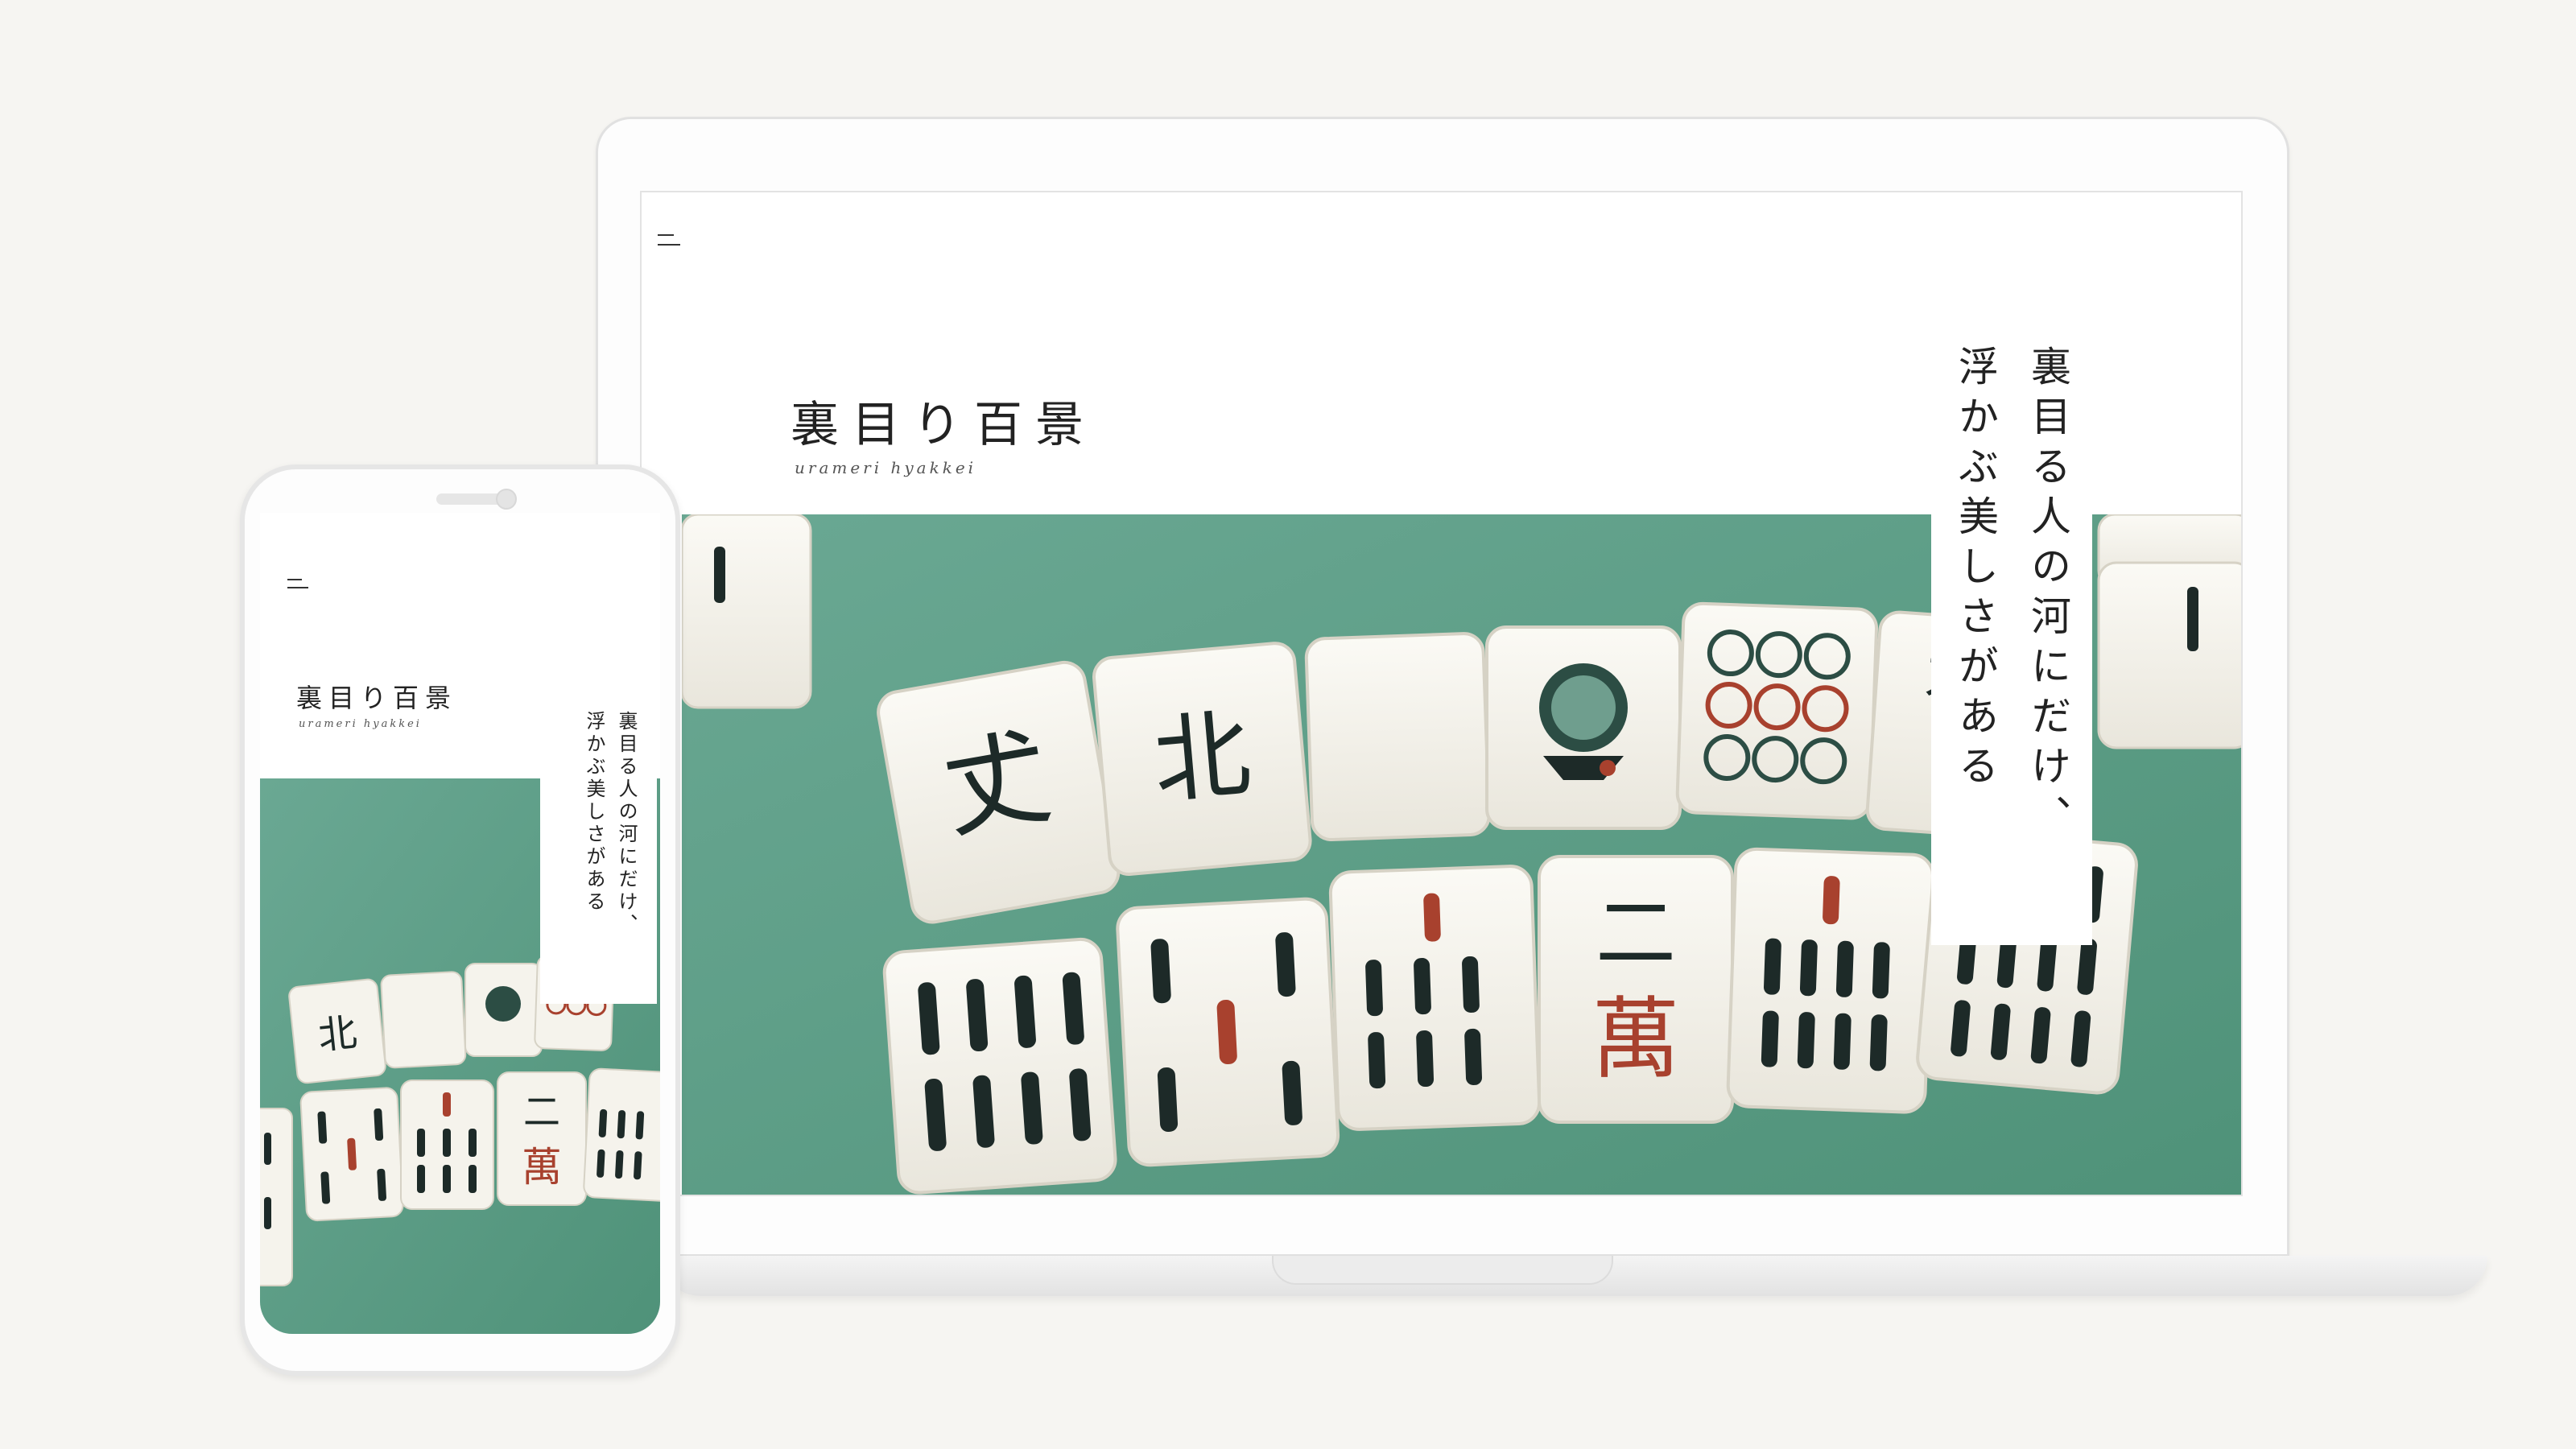  Describe the element at coordinates (1442, 1270) in the screenshot. I see `laptop-notch` at that location.